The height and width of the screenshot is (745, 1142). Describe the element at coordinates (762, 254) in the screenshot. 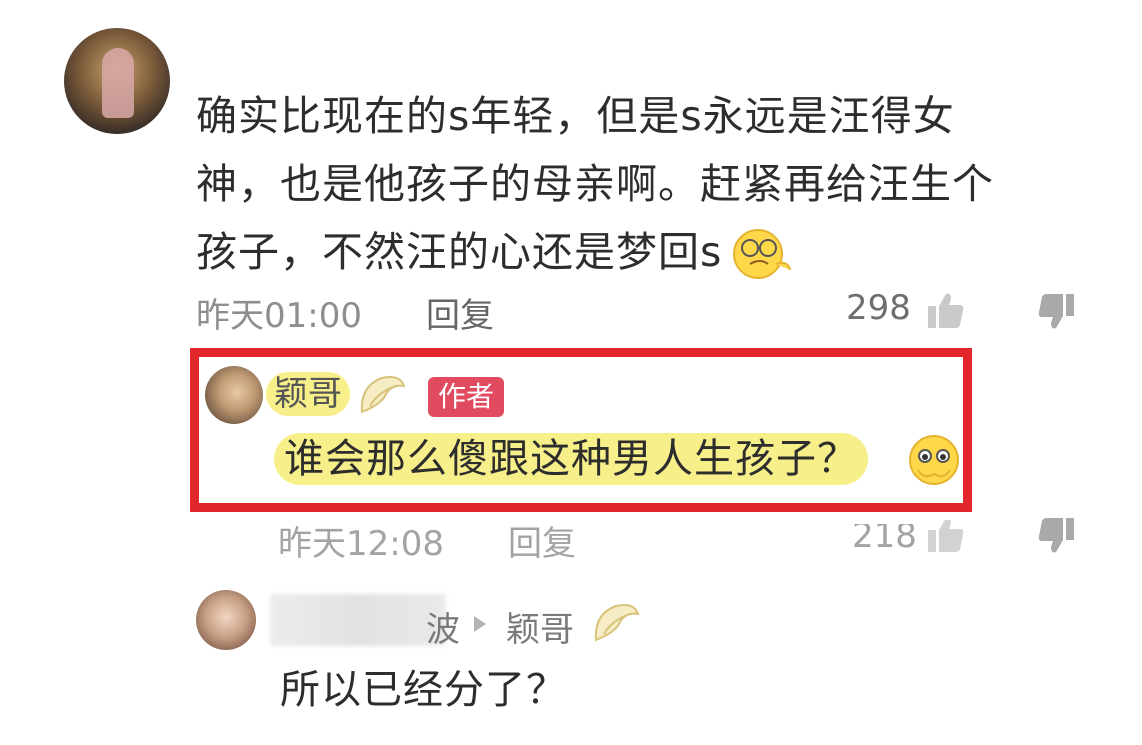

I see `smug-face-emoji-icon` at that location.